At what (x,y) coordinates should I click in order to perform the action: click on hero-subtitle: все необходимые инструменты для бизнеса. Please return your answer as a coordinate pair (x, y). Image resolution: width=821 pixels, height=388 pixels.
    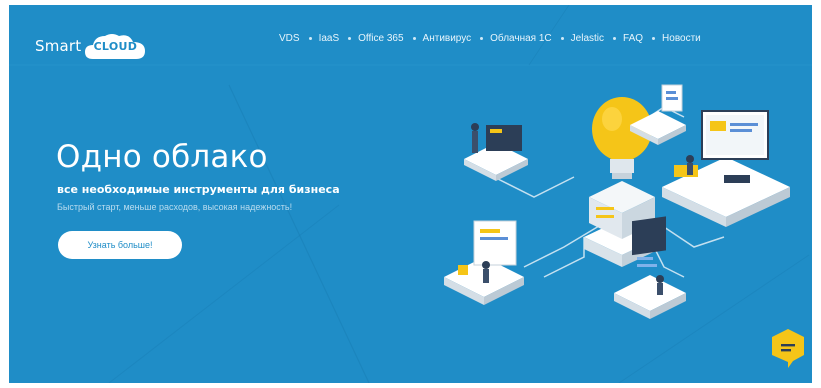
    Looking at the image, I should click on (198, 189).